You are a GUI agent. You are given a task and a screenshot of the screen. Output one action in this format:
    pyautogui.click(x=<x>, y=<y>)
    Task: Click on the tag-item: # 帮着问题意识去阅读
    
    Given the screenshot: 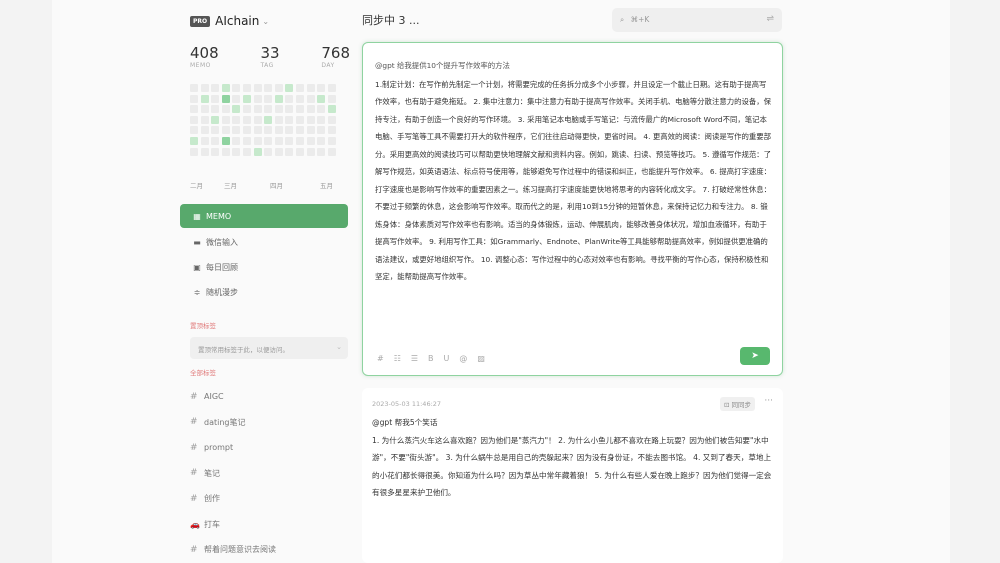 What is the action you would take?
    pyautogui.click(x=270, y=550)
    